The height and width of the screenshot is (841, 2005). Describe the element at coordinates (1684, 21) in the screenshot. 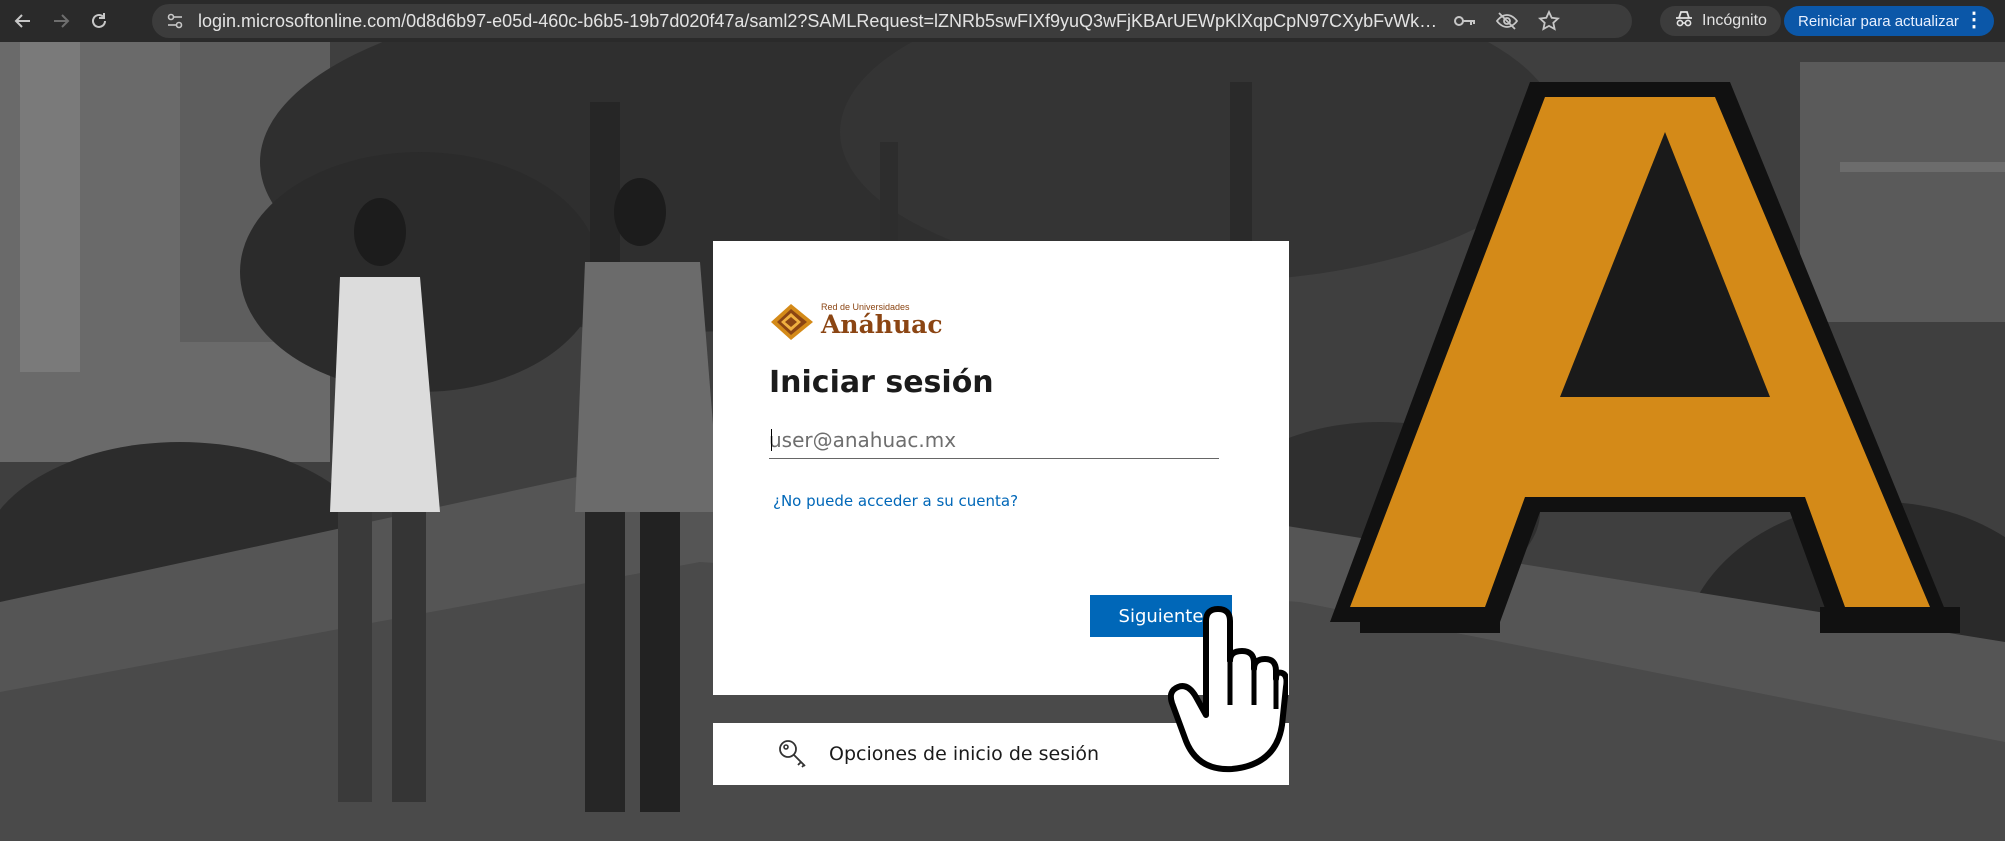

I see `incognito-icon` at that location.